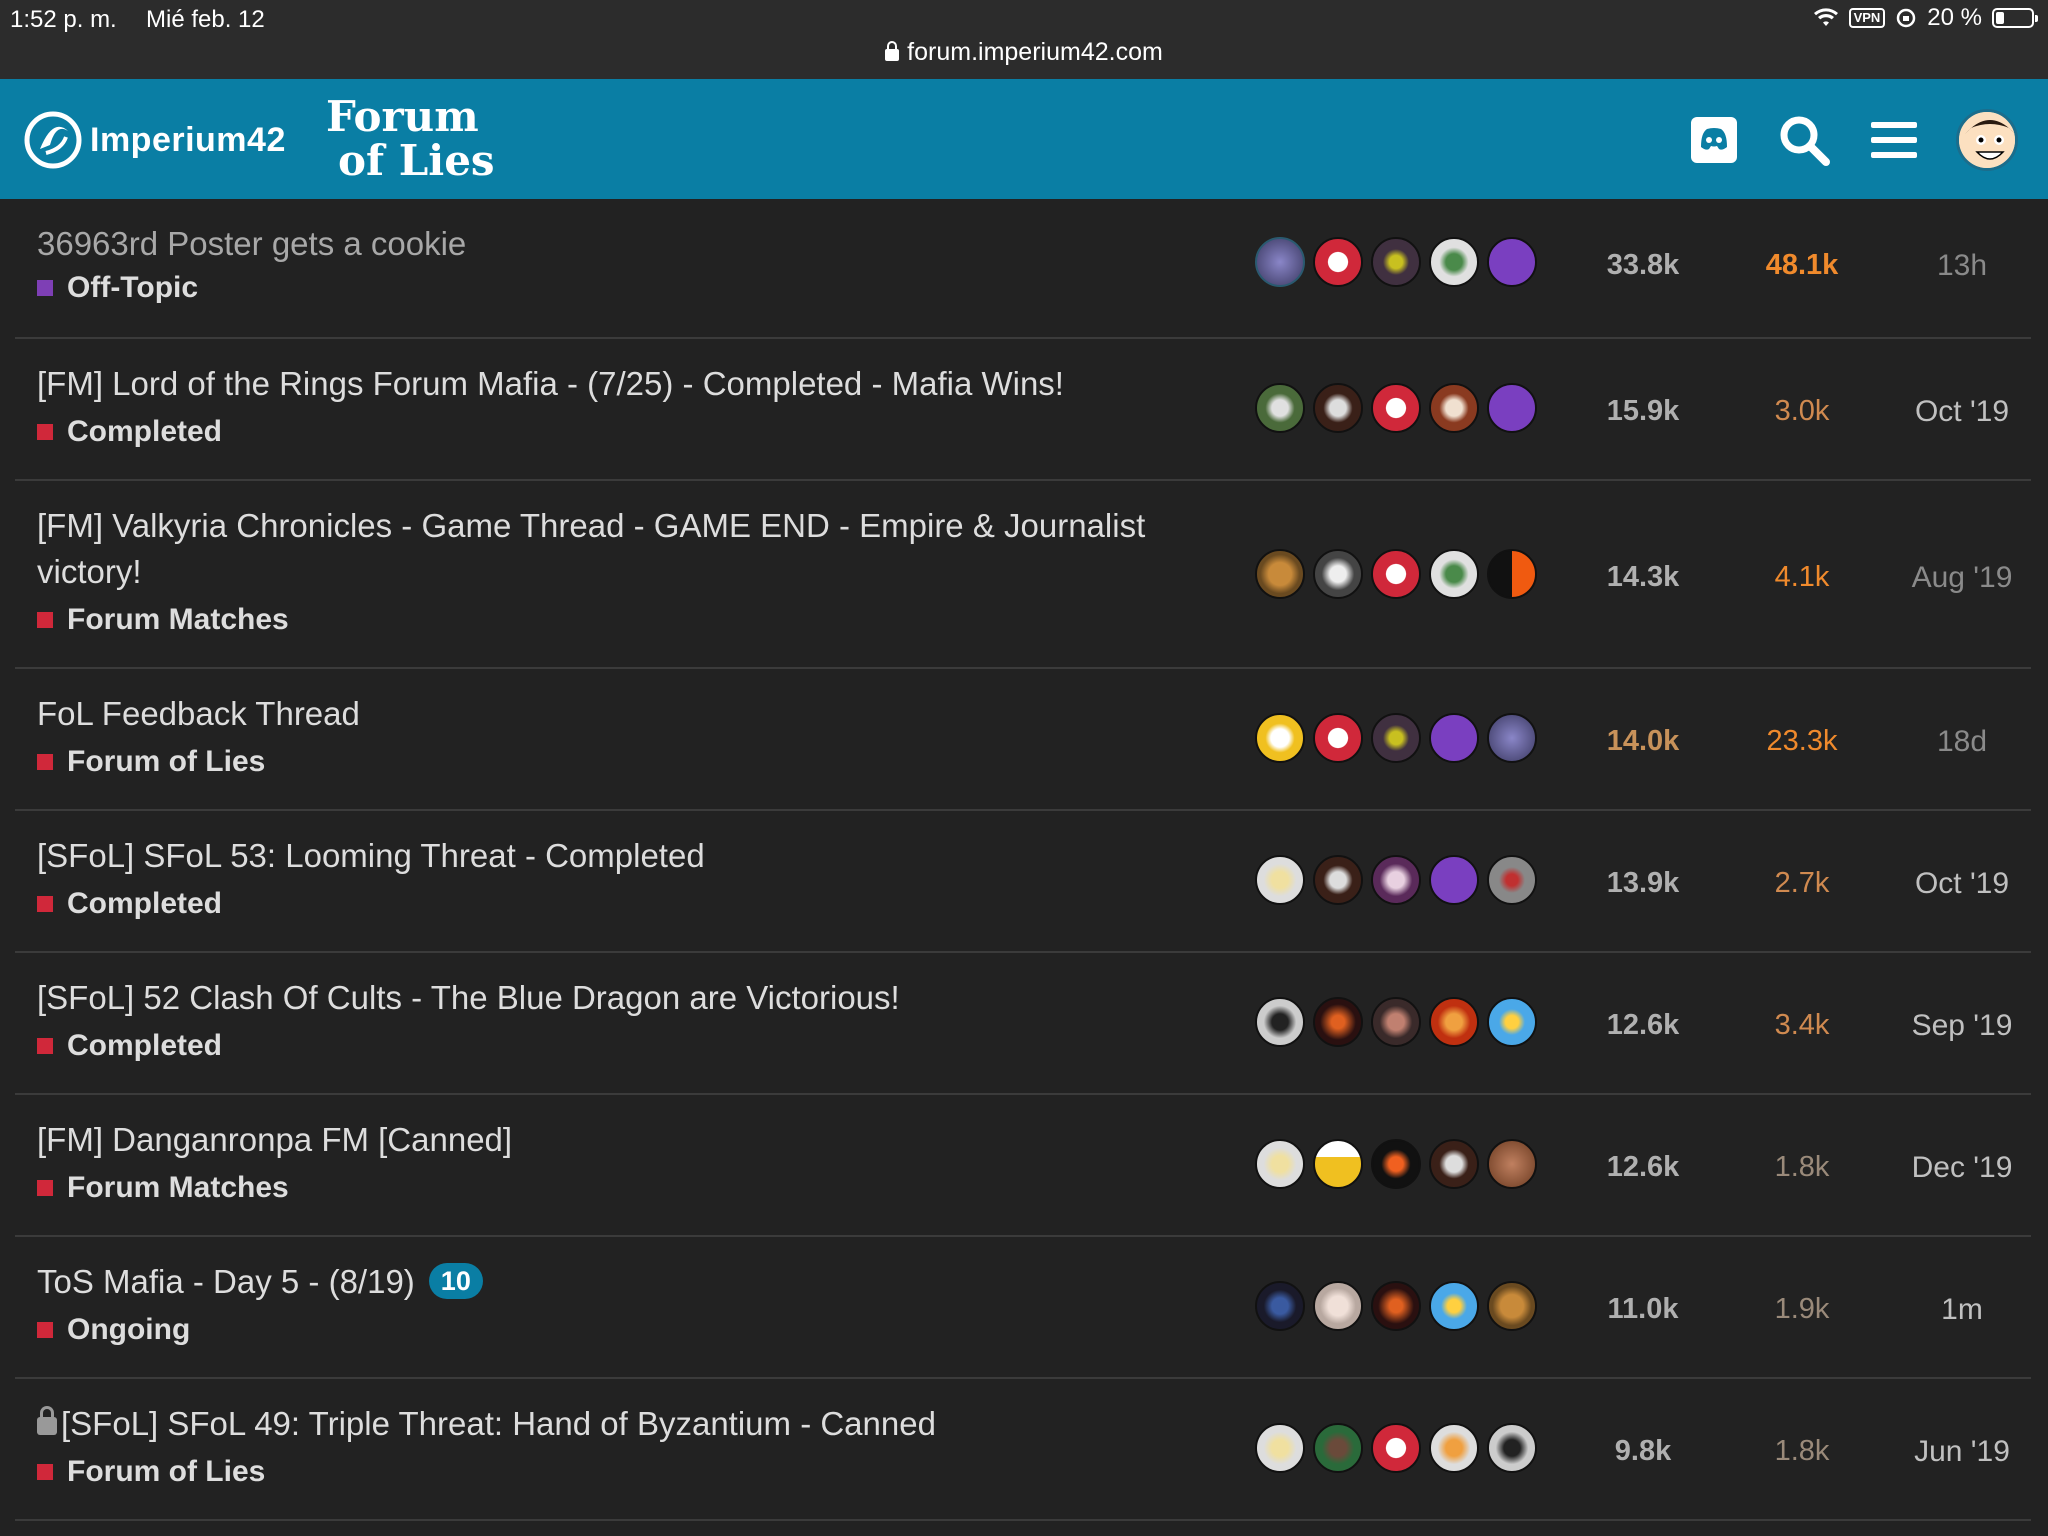 The height and width of the screenshot is (1536, 2048). Describe the element at coordinates (617, 244) in the screenshot. I see `topic-title: 36963rd Poster gets a cookie` at that location.